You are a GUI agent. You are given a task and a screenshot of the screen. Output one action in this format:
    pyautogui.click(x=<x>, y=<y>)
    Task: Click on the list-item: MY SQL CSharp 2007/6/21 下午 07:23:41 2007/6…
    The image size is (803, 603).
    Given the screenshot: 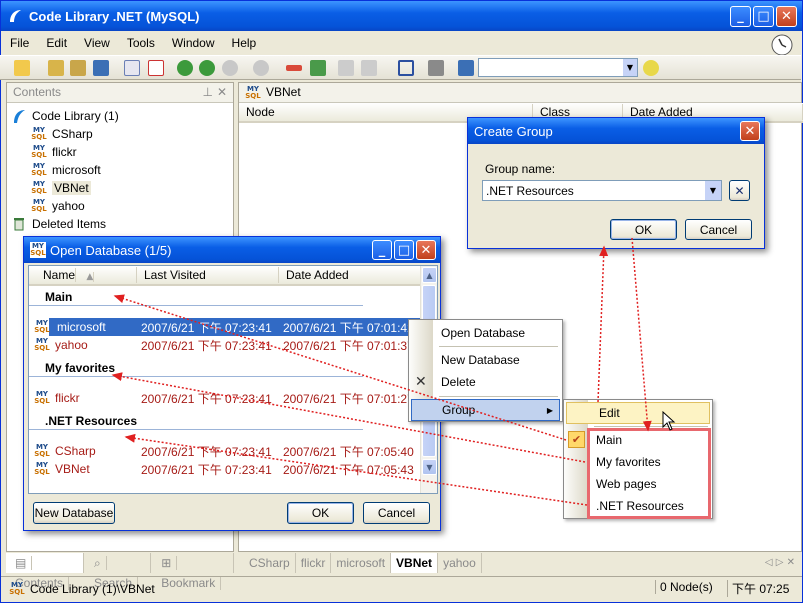 What is the action you would take?
    pyautogui.click(x=226, y=451)
    